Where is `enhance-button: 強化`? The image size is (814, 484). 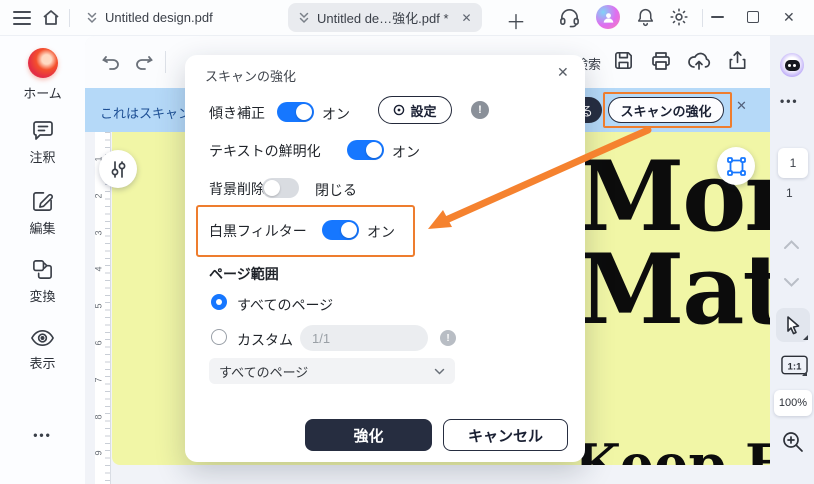
enhance-button: 強化 is located at coordinates (368, 435).